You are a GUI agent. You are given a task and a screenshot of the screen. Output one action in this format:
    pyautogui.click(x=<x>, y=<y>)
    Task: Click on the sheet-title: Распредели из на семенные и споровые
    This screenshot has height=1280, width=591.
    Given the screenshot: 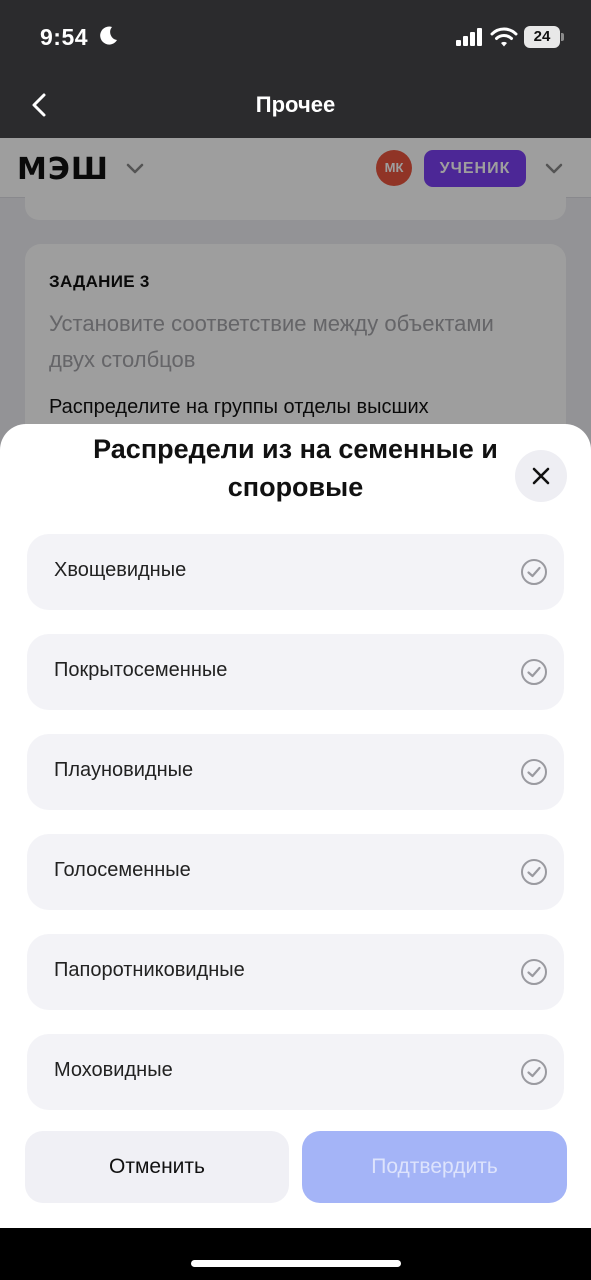 What is the action you would take?
    pyautogui.click(x=295, y=468)
    